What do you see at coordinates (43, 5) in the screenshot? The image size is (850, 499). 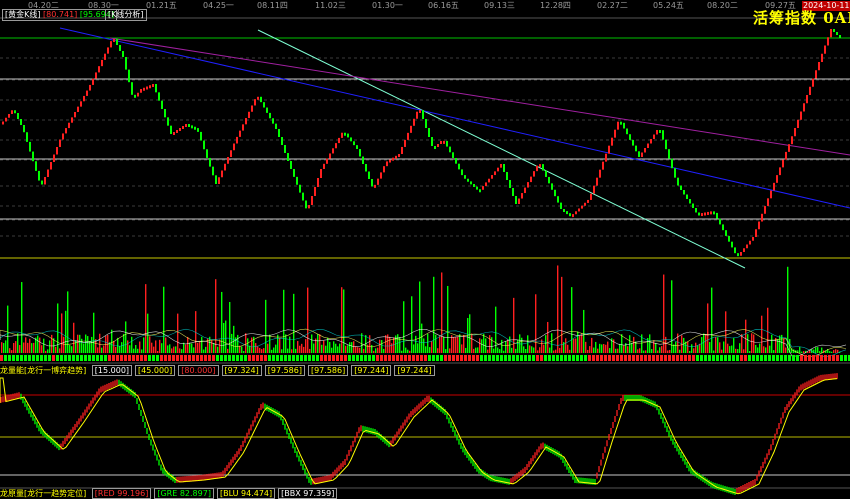 I see `date-label: 04.20二` at bounding box center [43, 5].